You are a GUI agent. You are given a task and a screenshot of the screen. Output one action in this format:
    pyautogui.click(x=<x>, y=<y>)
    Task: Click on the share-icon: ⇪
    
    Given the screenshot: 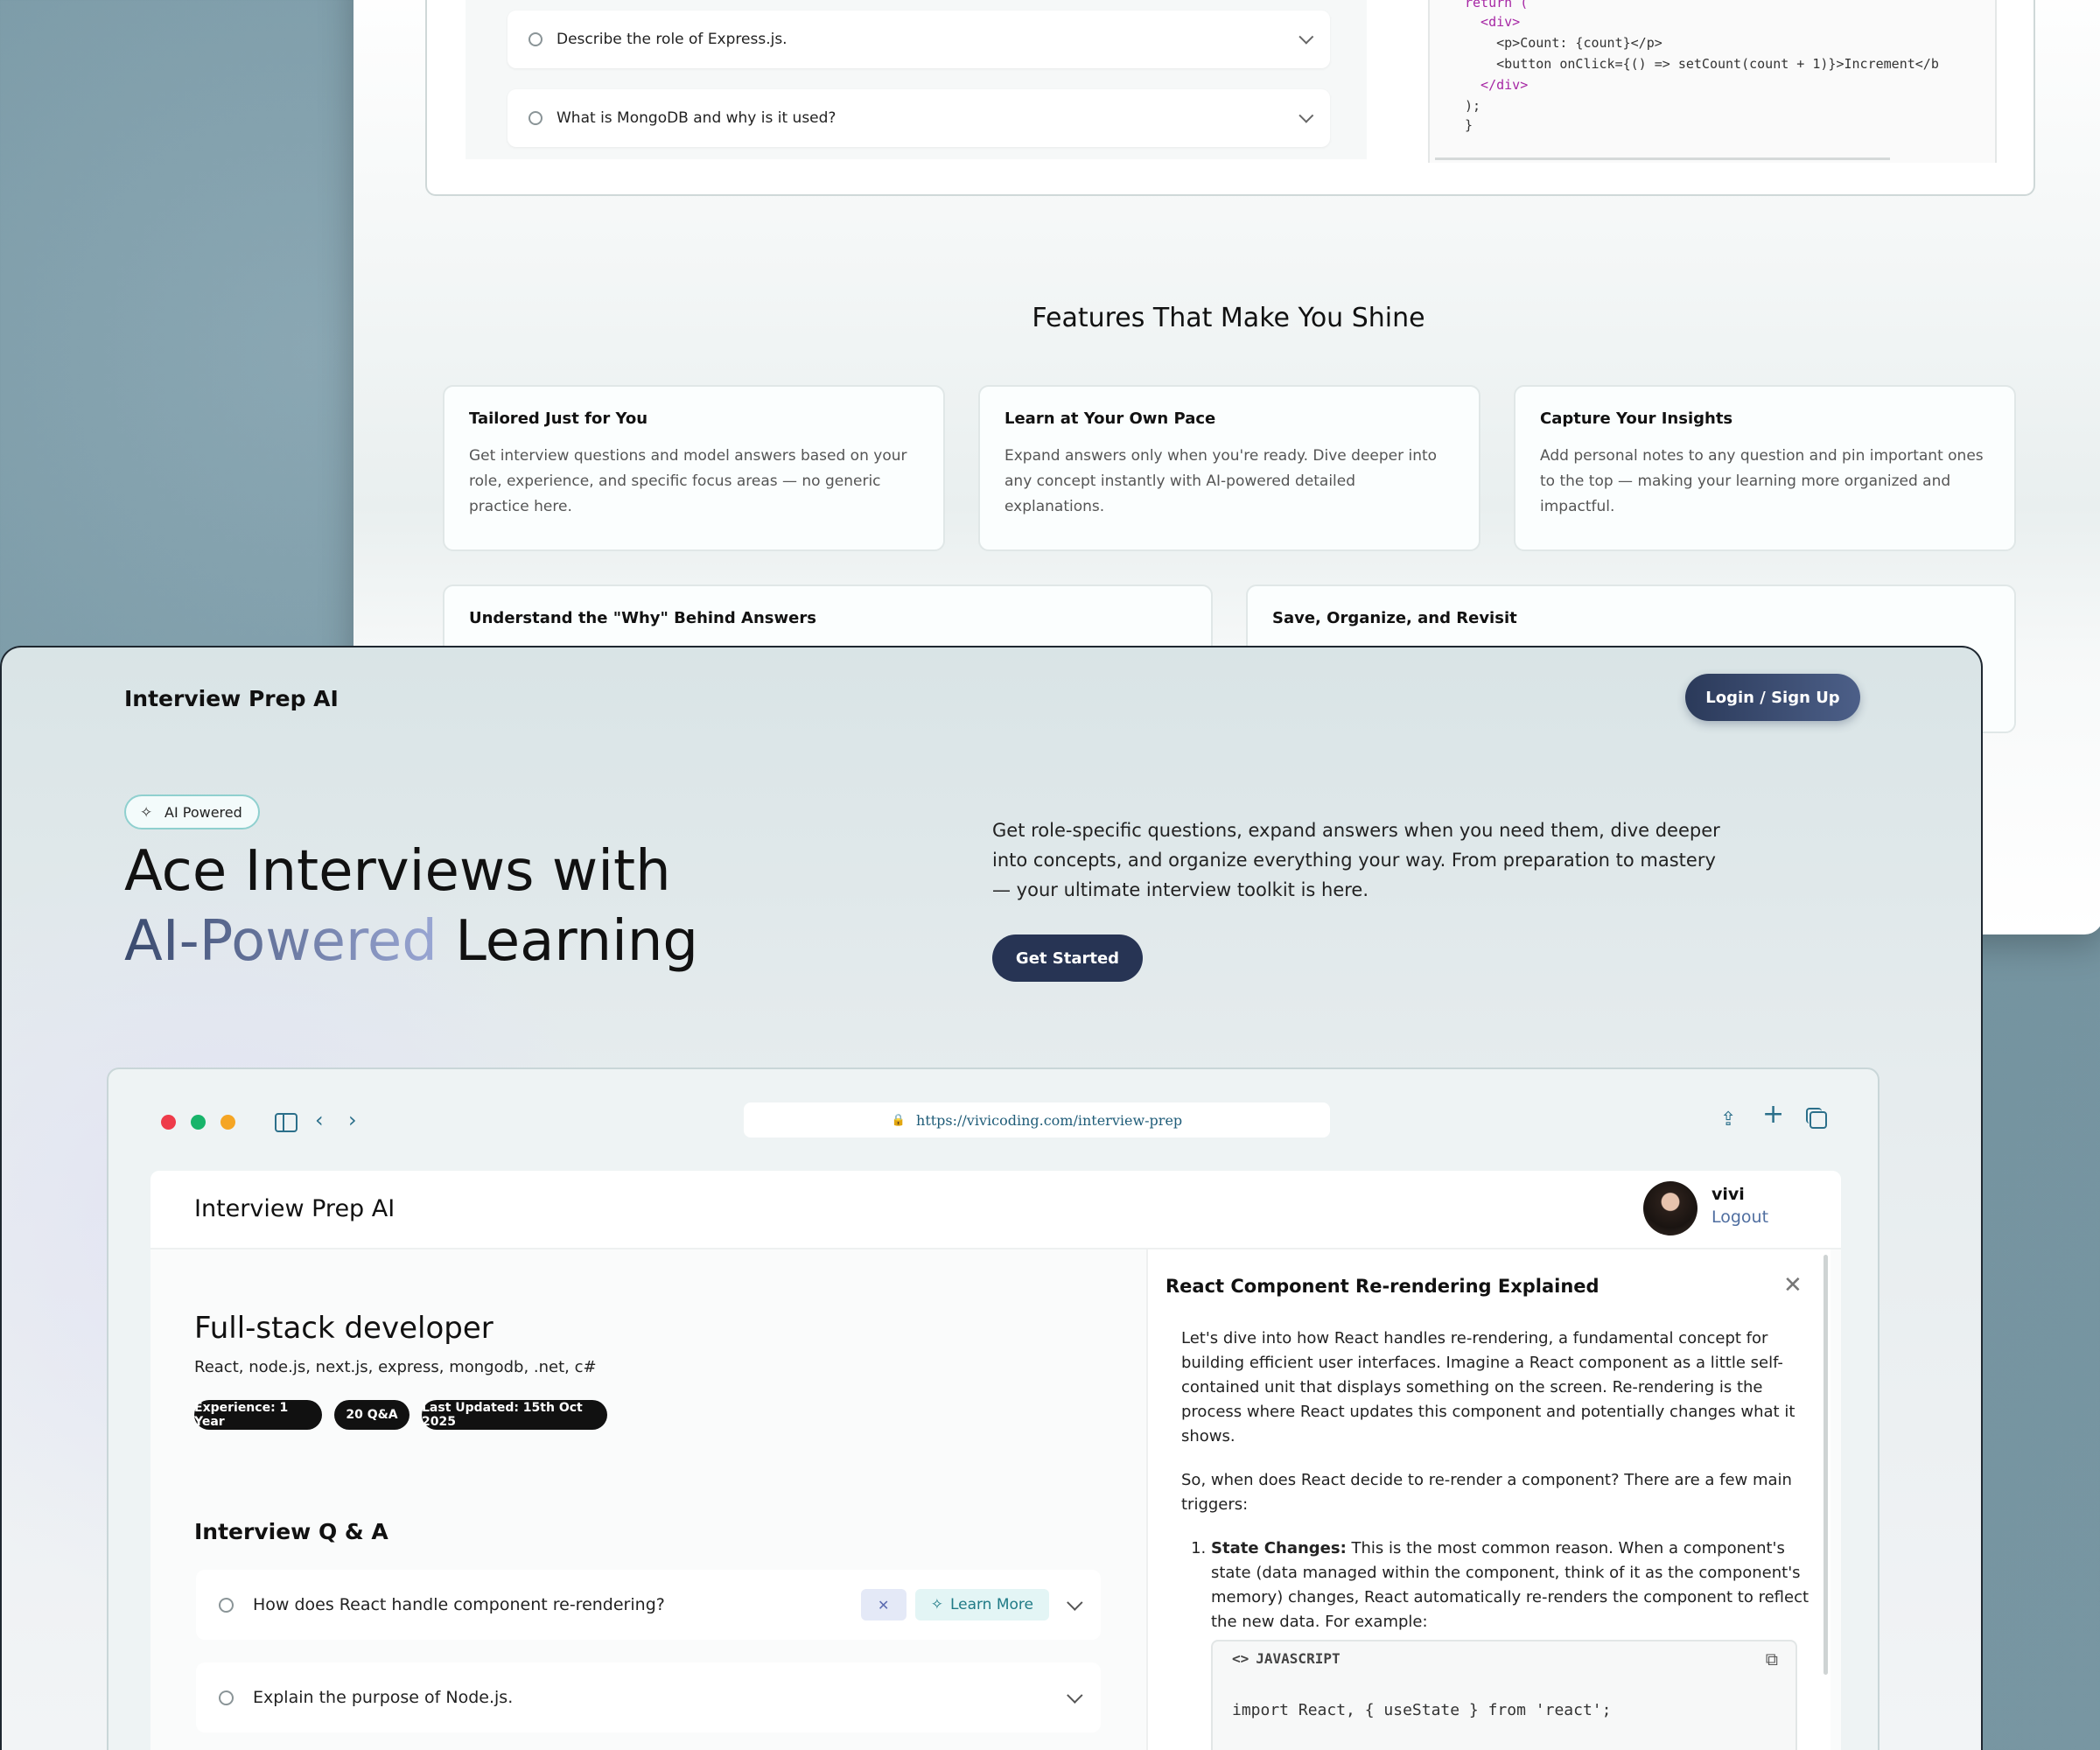 What is the action you would take?
    pyautogui.click(x=1728, y=1120)
    